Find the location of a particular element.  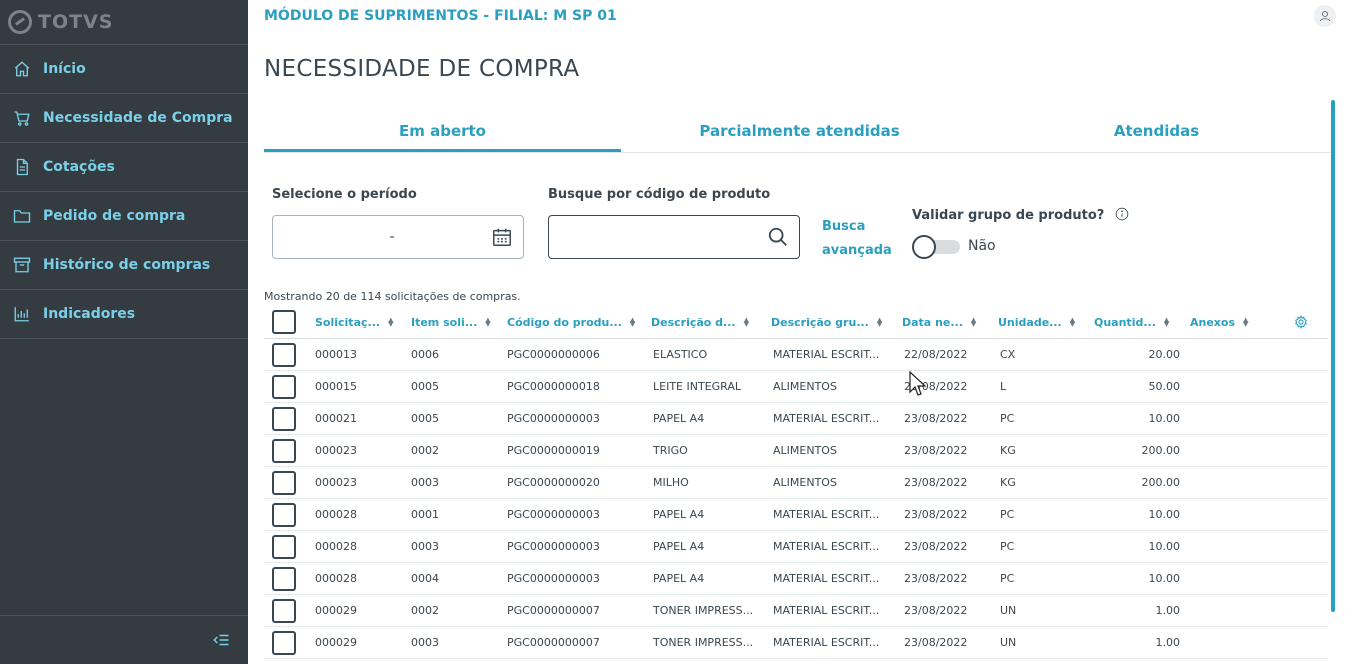

sidebar-item-necessidade-de-compra: Necessidade de Compra is located at coordinates (124, 118).